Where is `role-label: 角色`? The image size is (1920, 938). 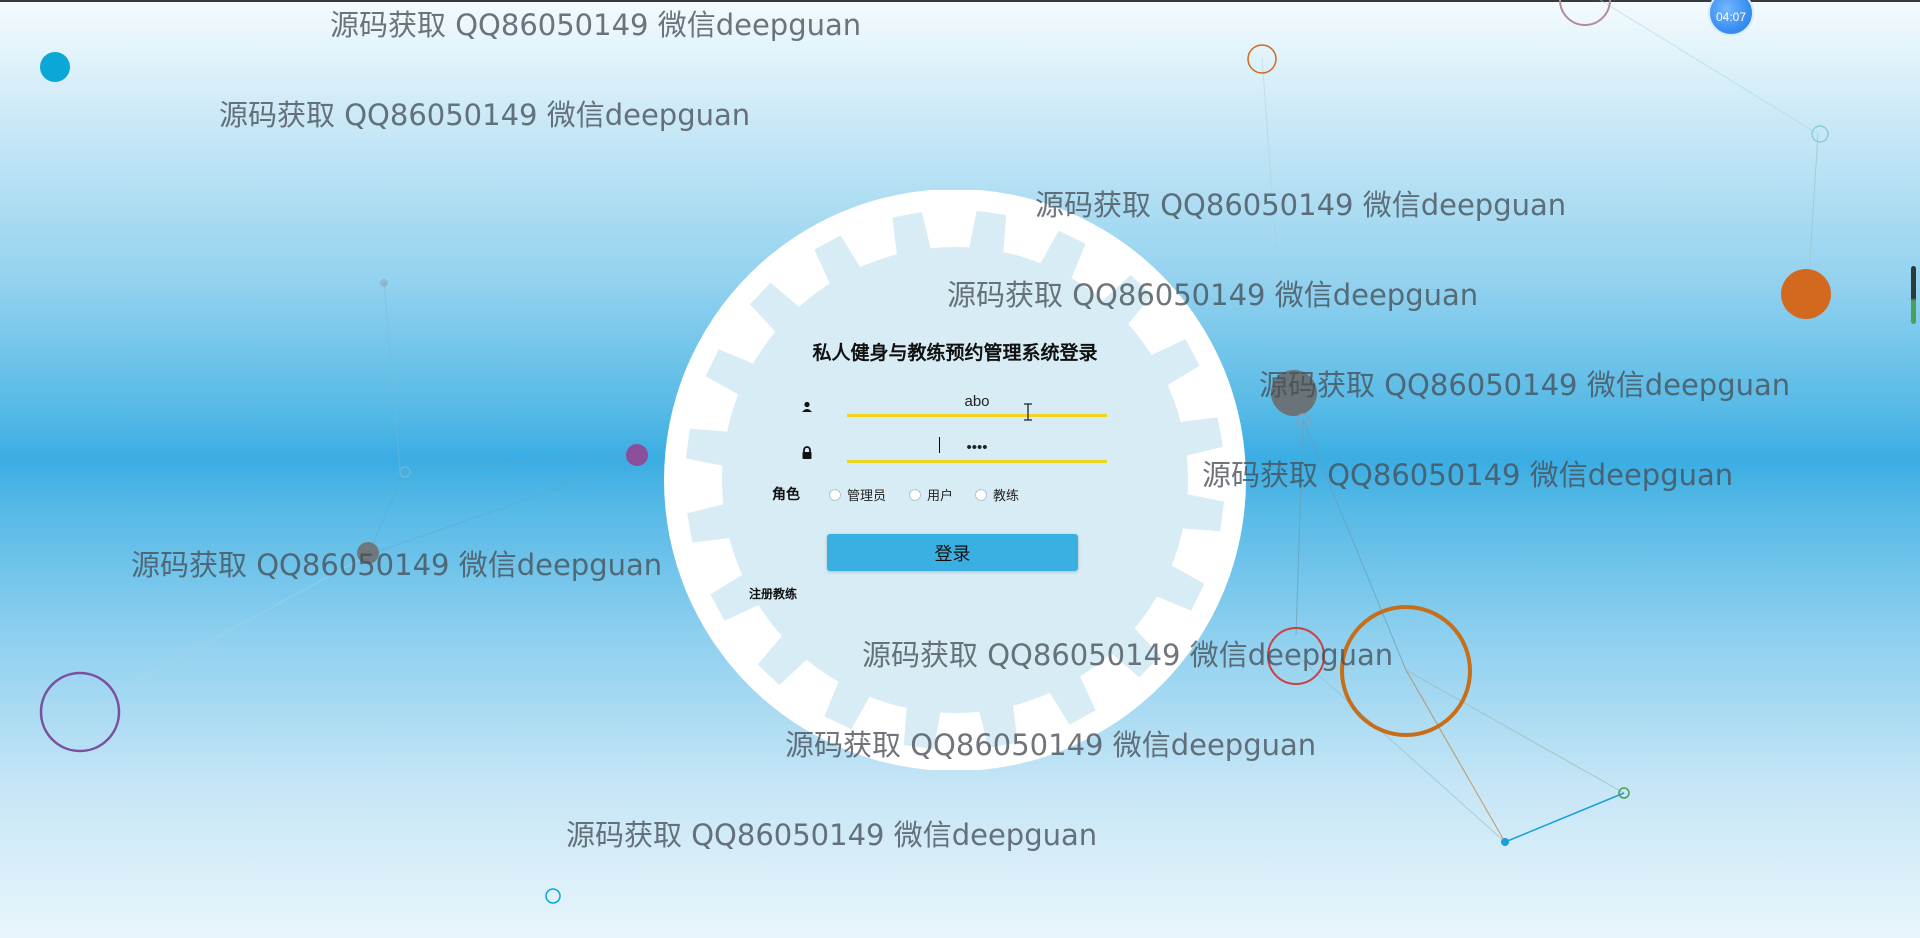
role-label: 角色 is located at coordinates (786, 495).